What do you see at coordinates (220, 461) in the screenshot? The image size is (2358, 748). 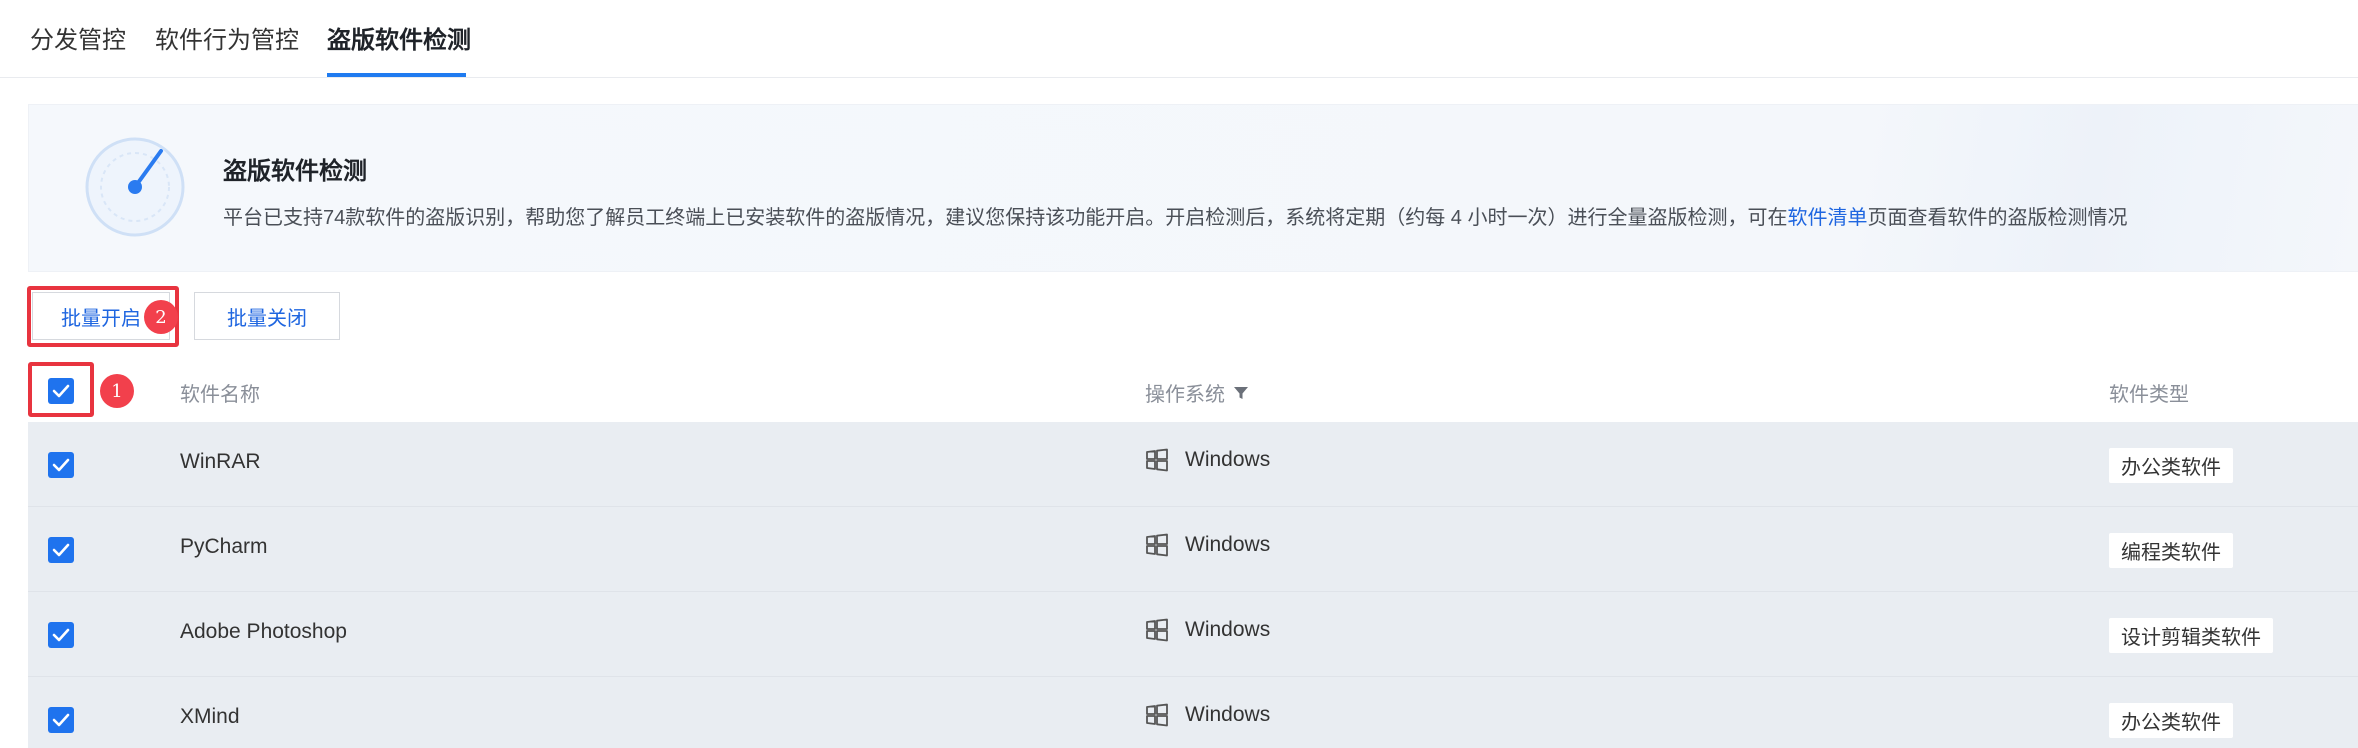 I see `software-name: WinRAR` at bounding box center [220, 461].